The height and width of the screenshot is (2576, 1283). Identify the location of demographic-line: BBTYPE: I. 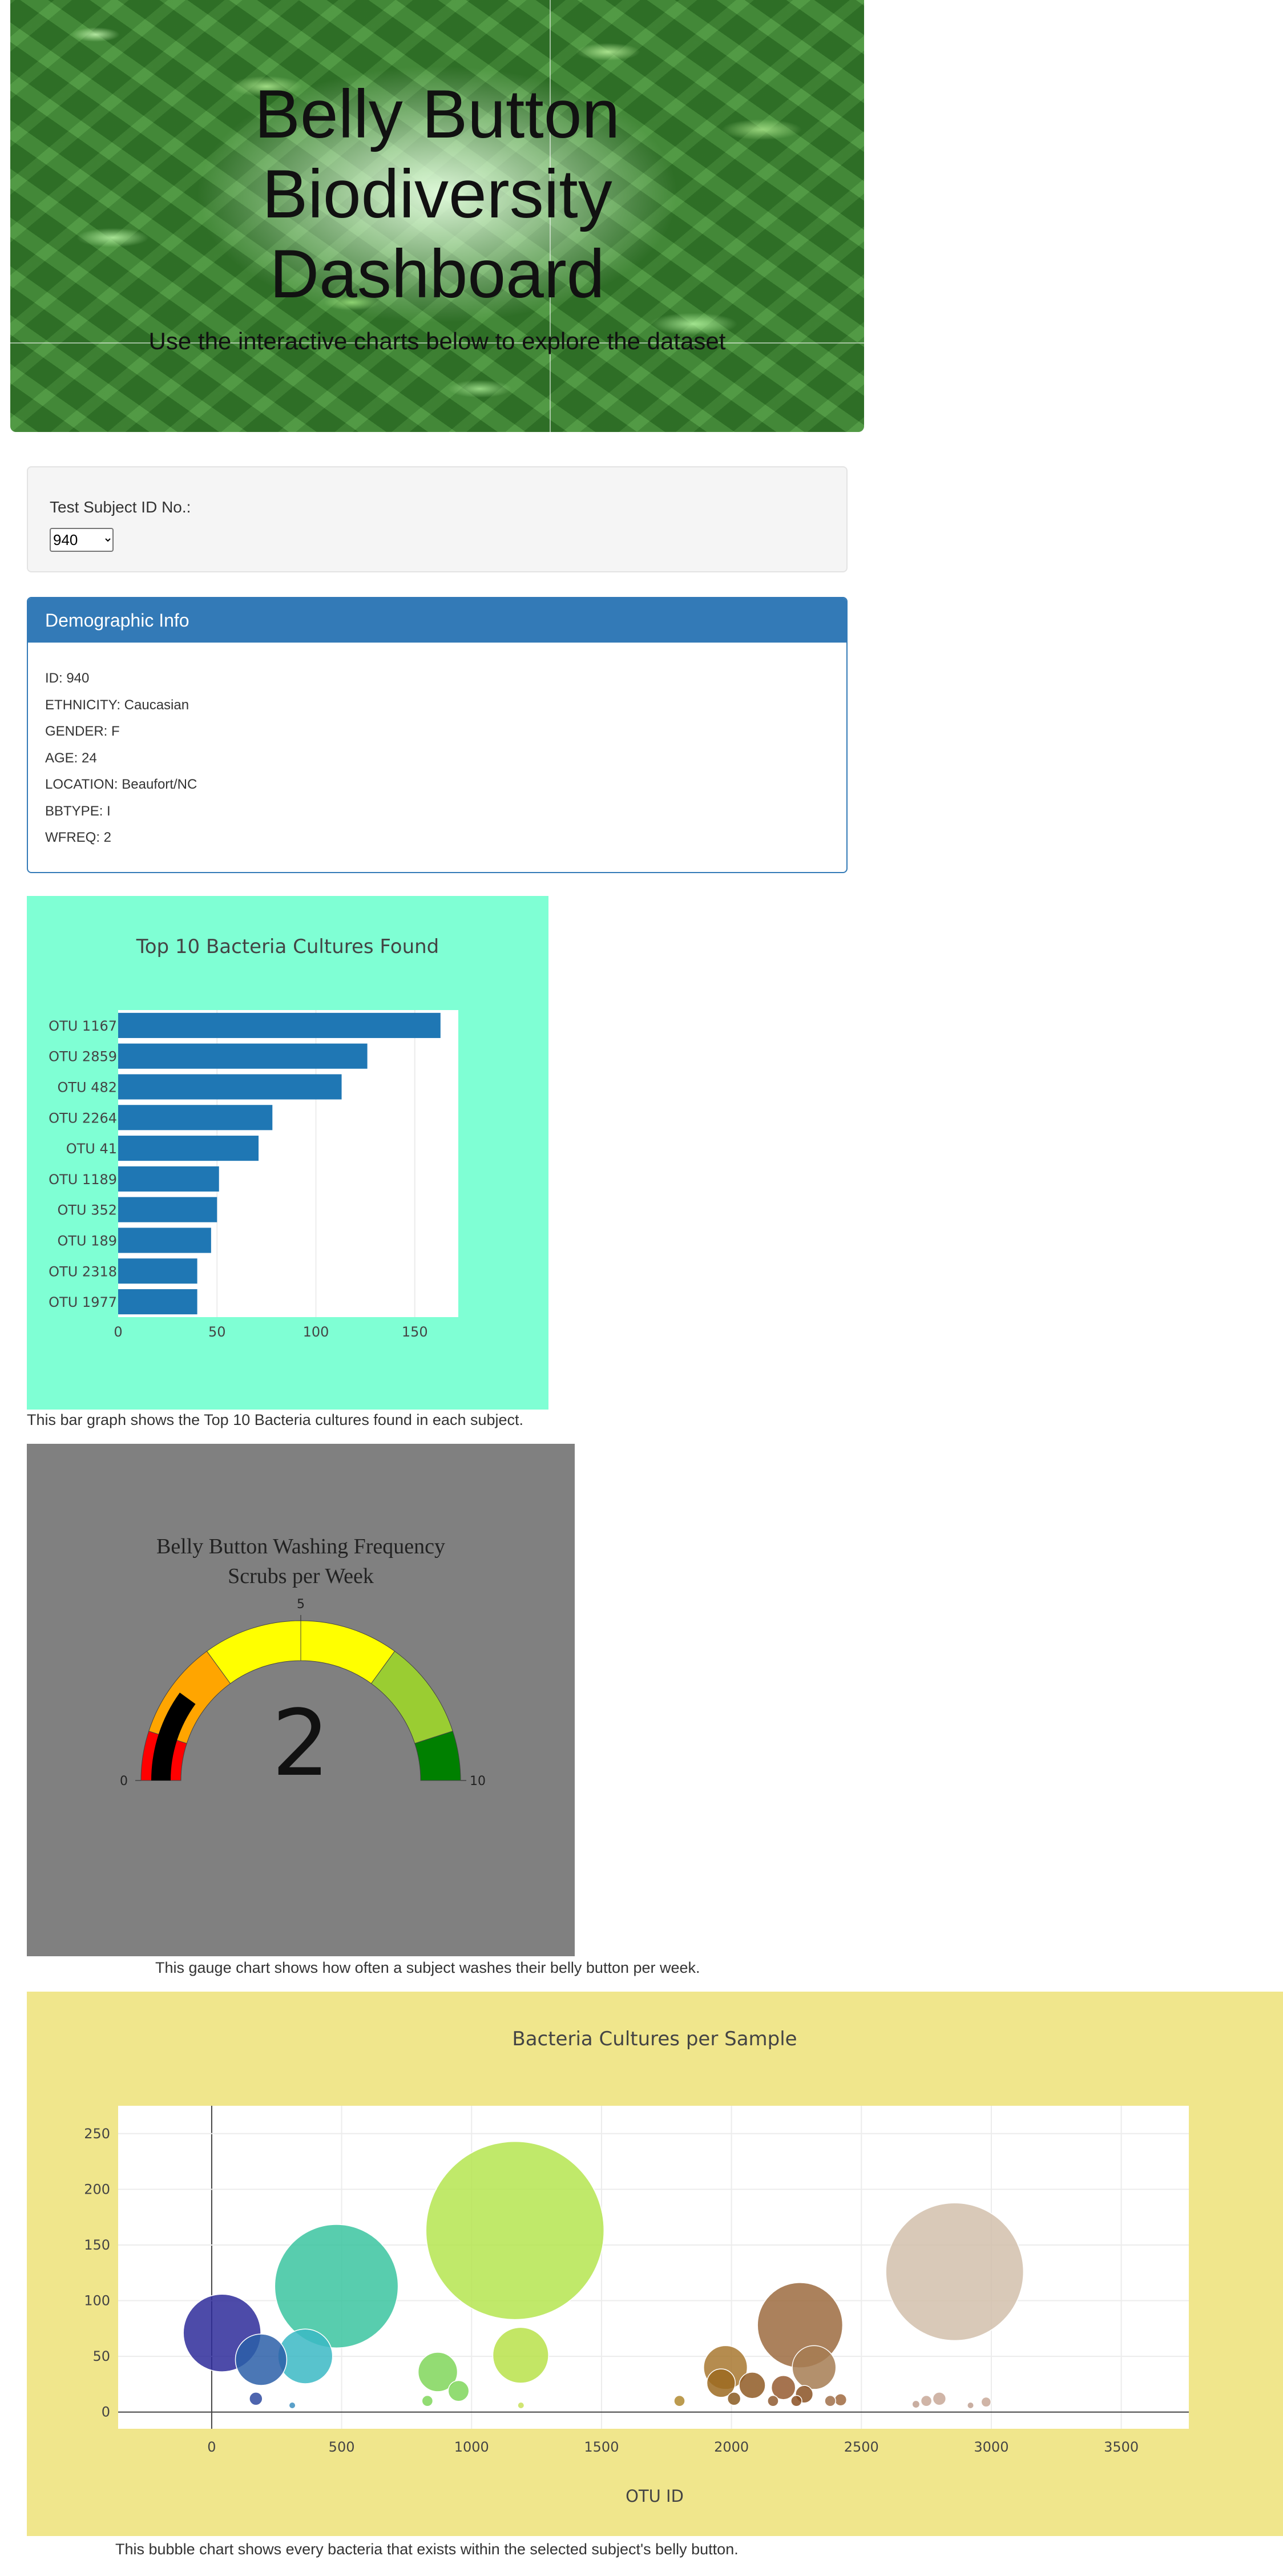
(78, 811).